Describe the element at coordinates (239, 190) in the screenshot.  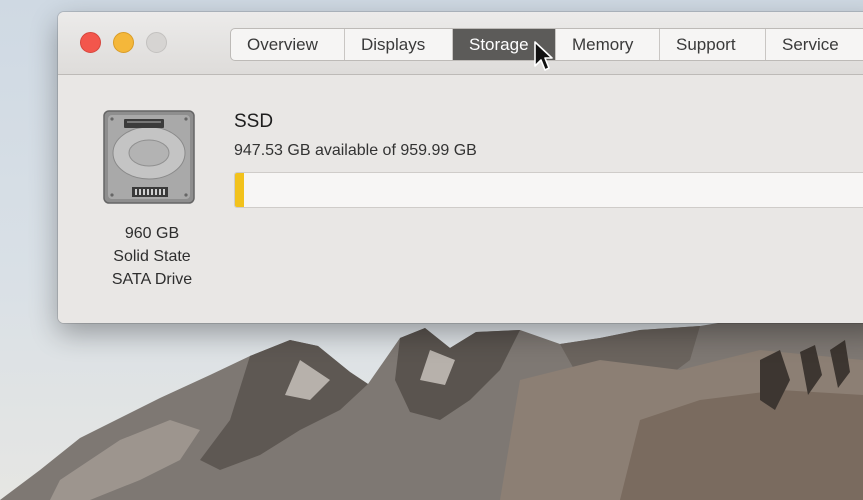
I see `storage-usage-fill` at that location.